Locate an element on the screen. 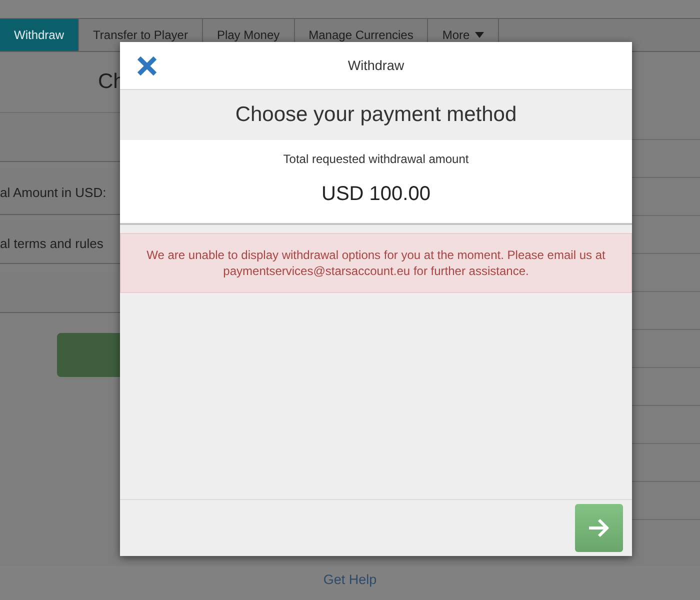  dialog-title: Withdraw is located at coordinates (376, 65).